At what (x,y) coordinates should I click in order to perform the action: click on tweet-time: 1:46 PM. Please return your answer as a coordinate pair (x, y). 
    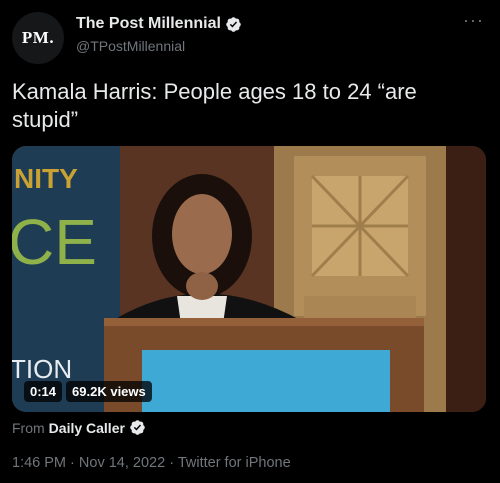
    Looking at the image, I should click on (39, 463).